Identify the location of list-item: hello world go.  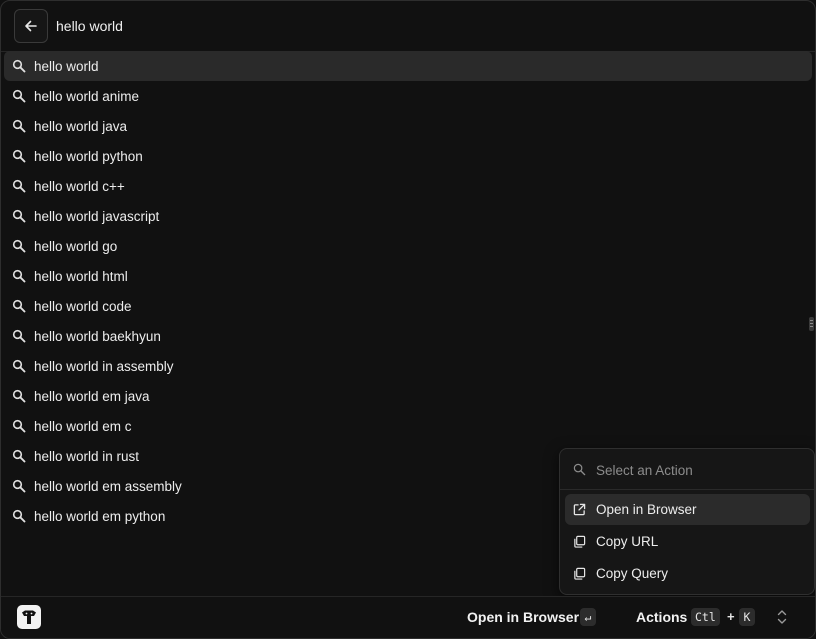
(408, 246).